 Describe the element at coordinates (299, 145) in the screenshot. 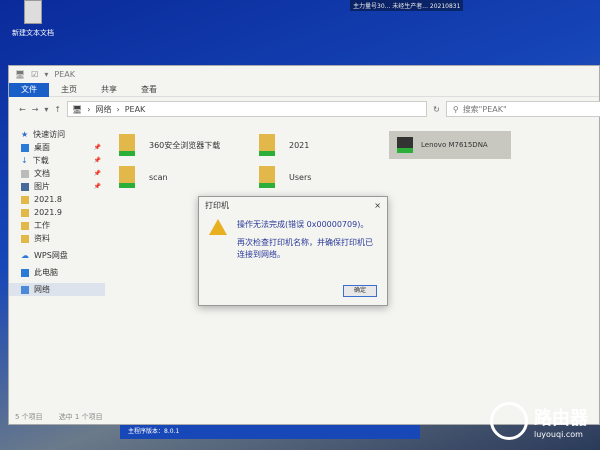

I see `item-label: 2021` at that location.